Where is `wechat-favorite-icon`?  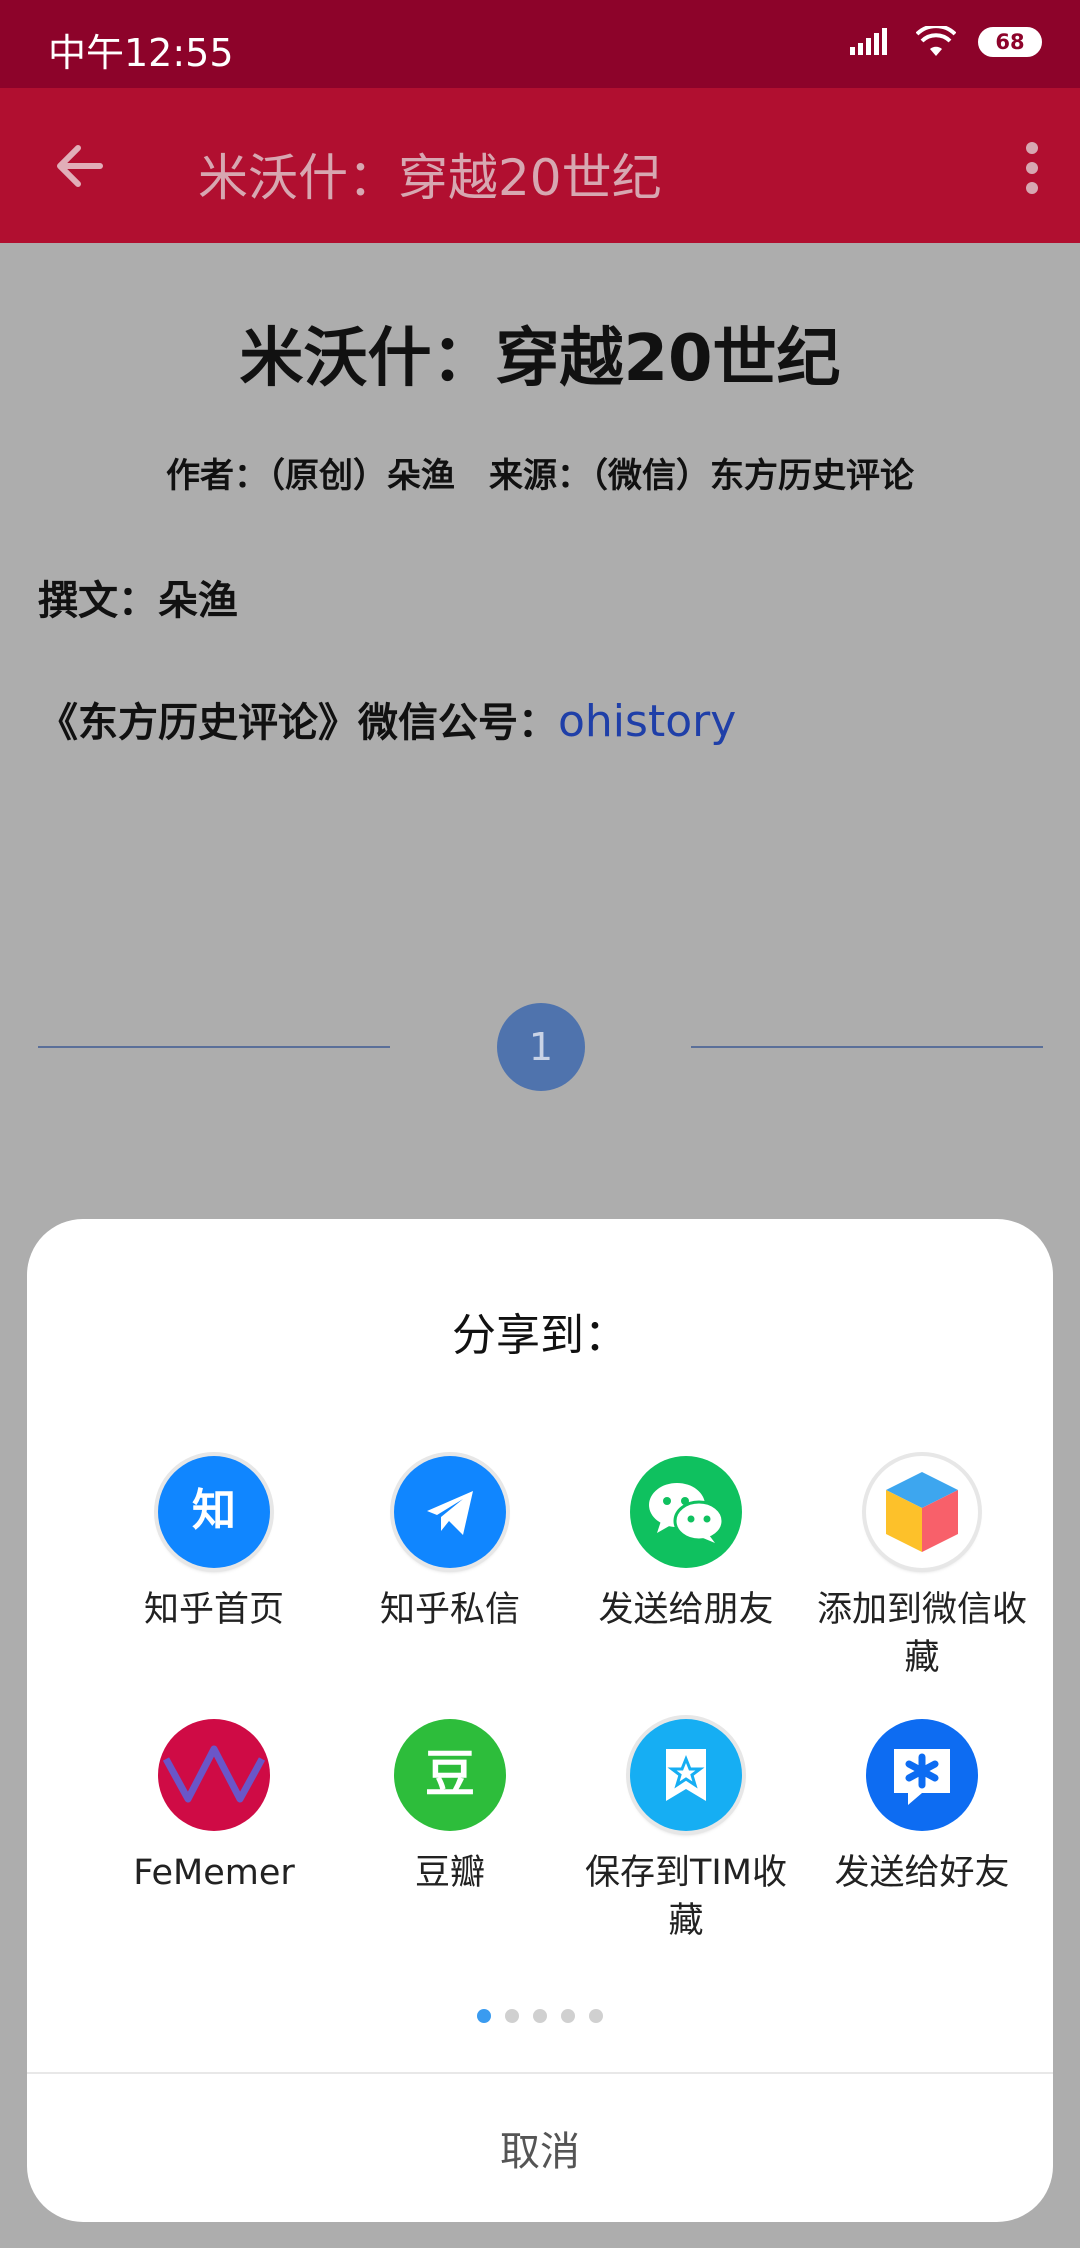
wechat-favorite-icon is located at coordinates (922, 1512).